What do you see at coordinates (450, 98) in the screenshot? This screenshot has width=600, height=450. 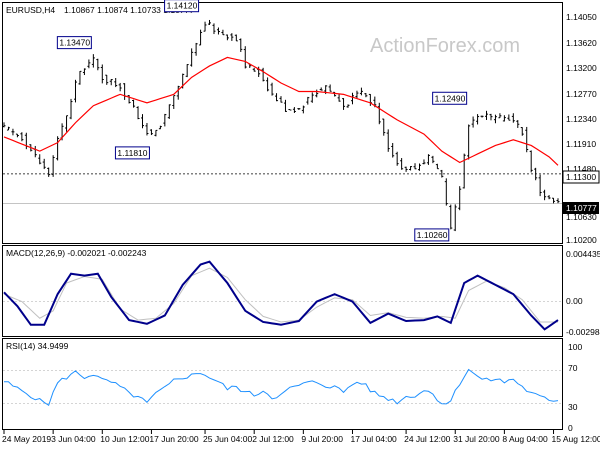 I see `price-annotation: 1.12490` at bounding box center [450, 98].